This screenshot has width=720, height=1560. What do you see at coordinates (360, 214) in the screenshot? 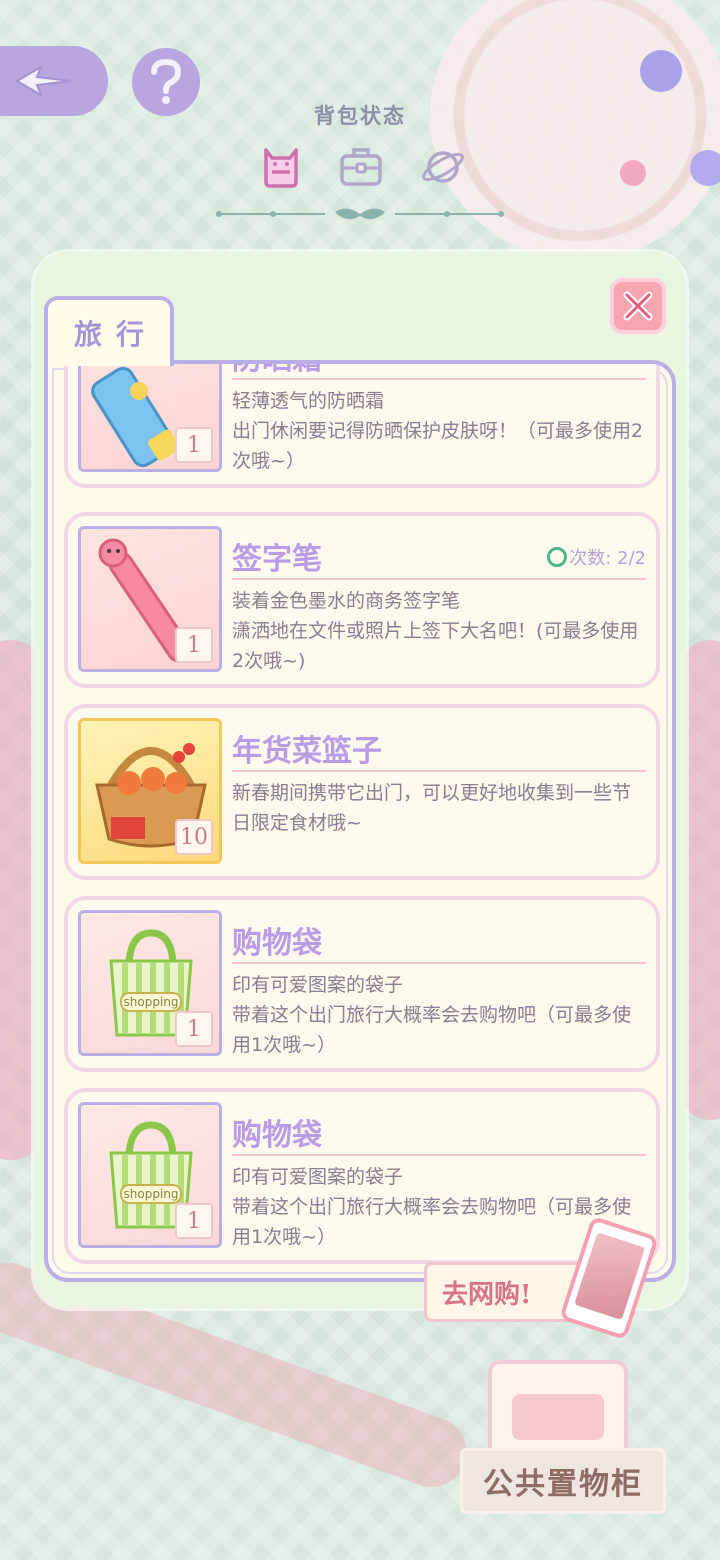
I see `ornament-divider` at bounding box center [360, 214].